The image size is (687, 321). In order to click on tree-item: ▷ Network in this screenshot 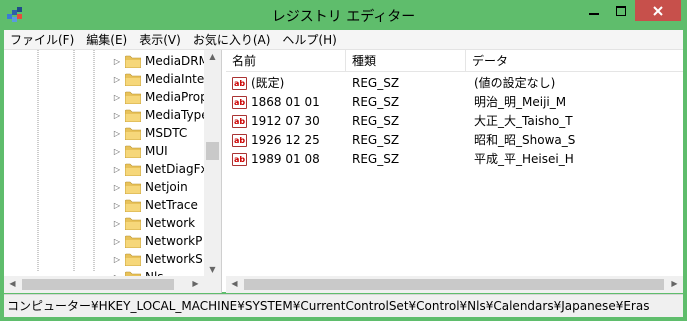, I will do `click(153, 223)`.